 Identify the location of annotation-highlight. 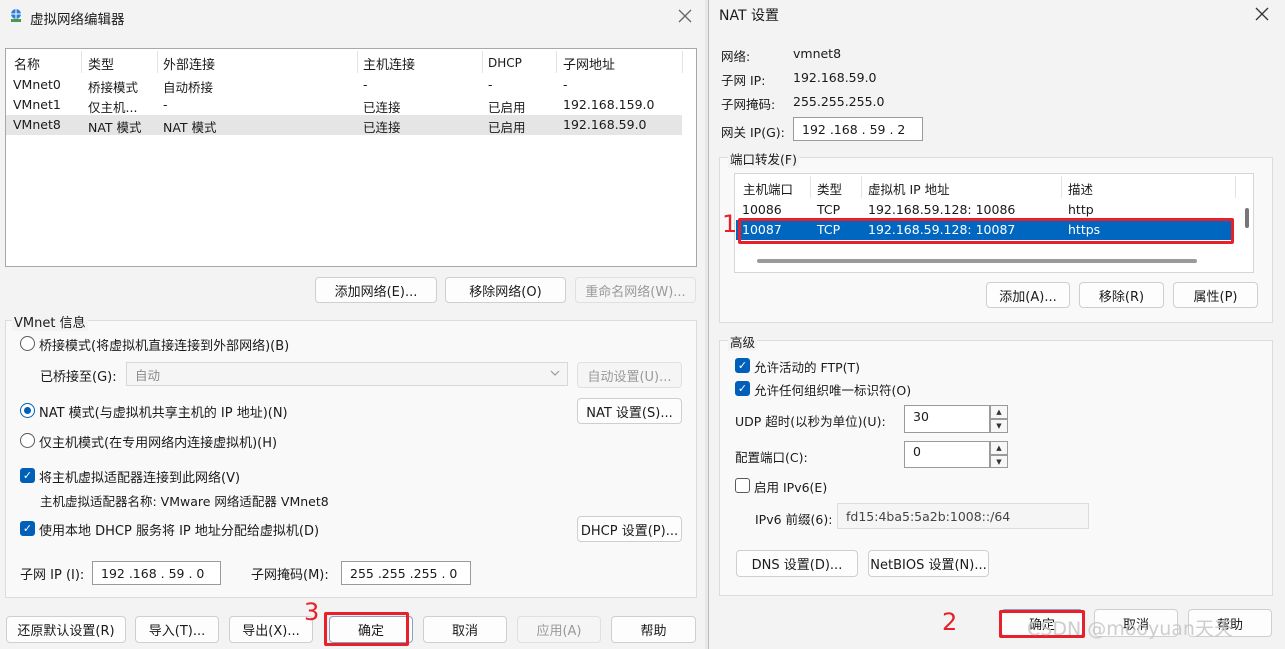
(986, 231).